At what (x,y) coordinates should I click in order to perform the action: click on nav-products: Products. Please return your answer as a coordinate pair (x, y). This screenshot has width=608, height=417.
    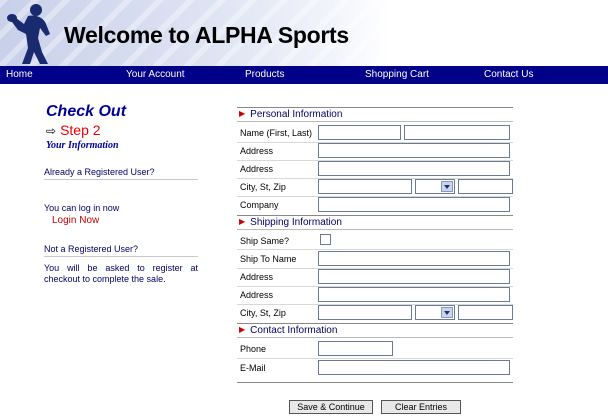
    Looking at the image, I should click on (264, 74).